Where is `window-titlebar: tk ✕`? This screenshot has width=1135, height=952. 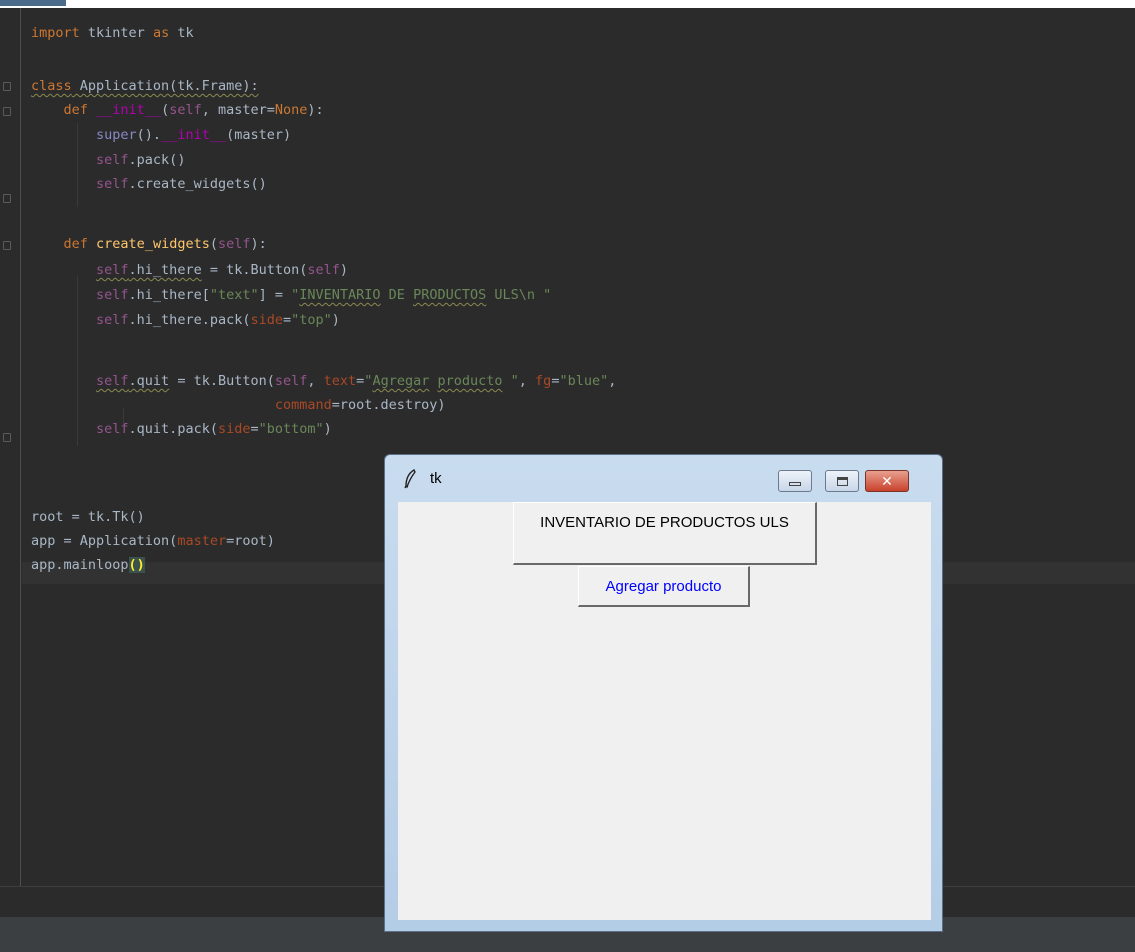
window-titlebar: tk ✕ is located at coordinates (663, 478).